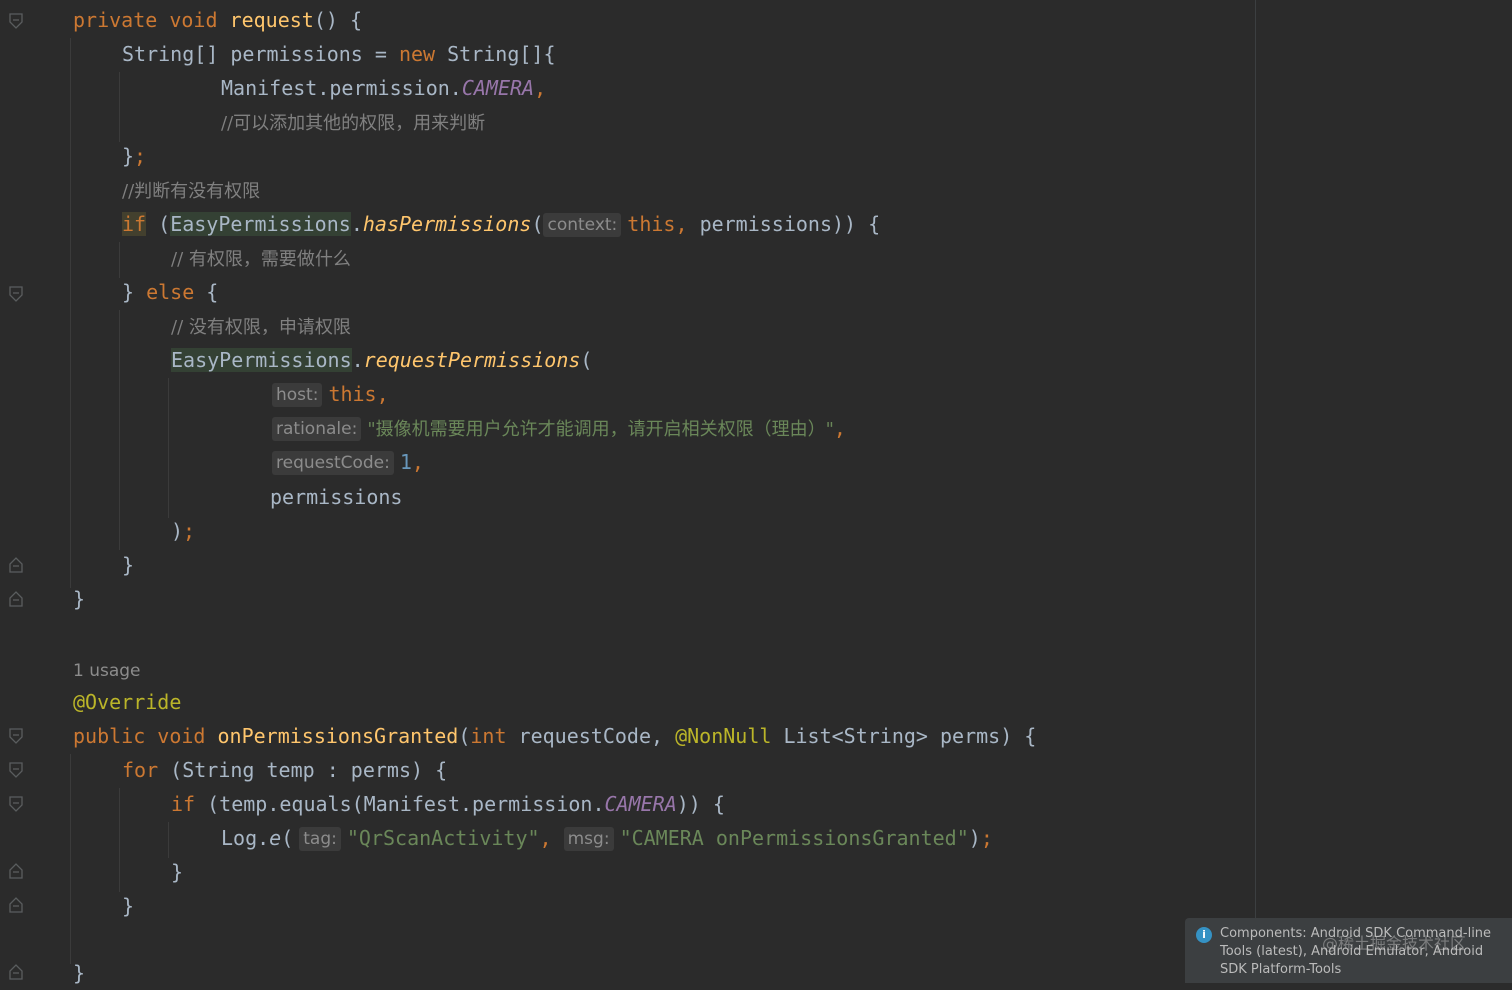 The image size is (1512, 990). Describe the element at coordinates (320, 839) in the screenshot. I see `parameter-hint: tag:` at that location.